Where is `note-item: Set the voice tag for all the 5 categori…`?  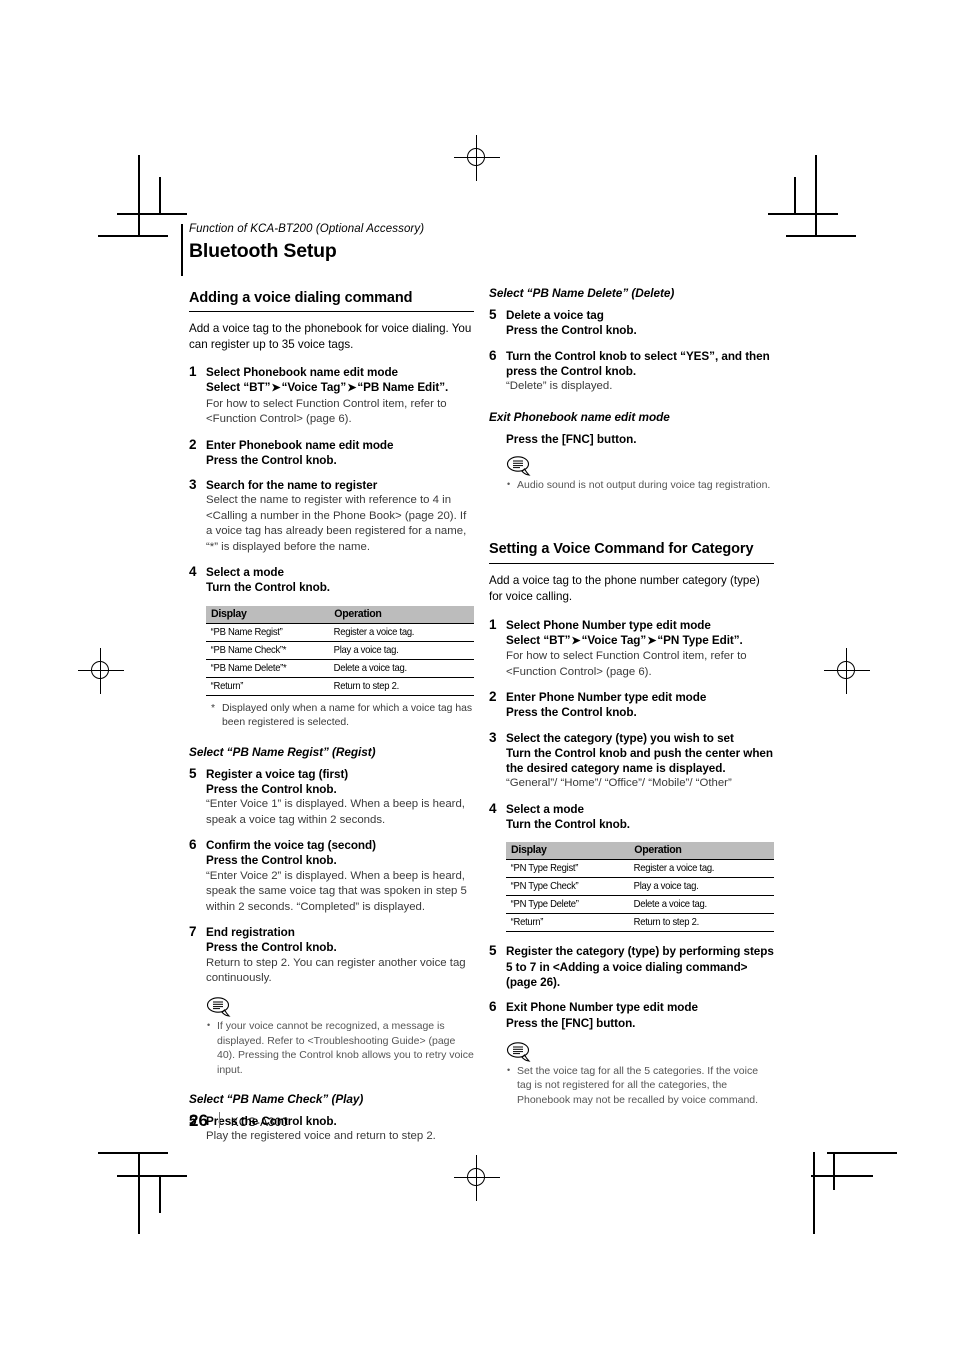 note-item: Set the voice tag for all the 5 categori… is located at coordinates (640, 1085).